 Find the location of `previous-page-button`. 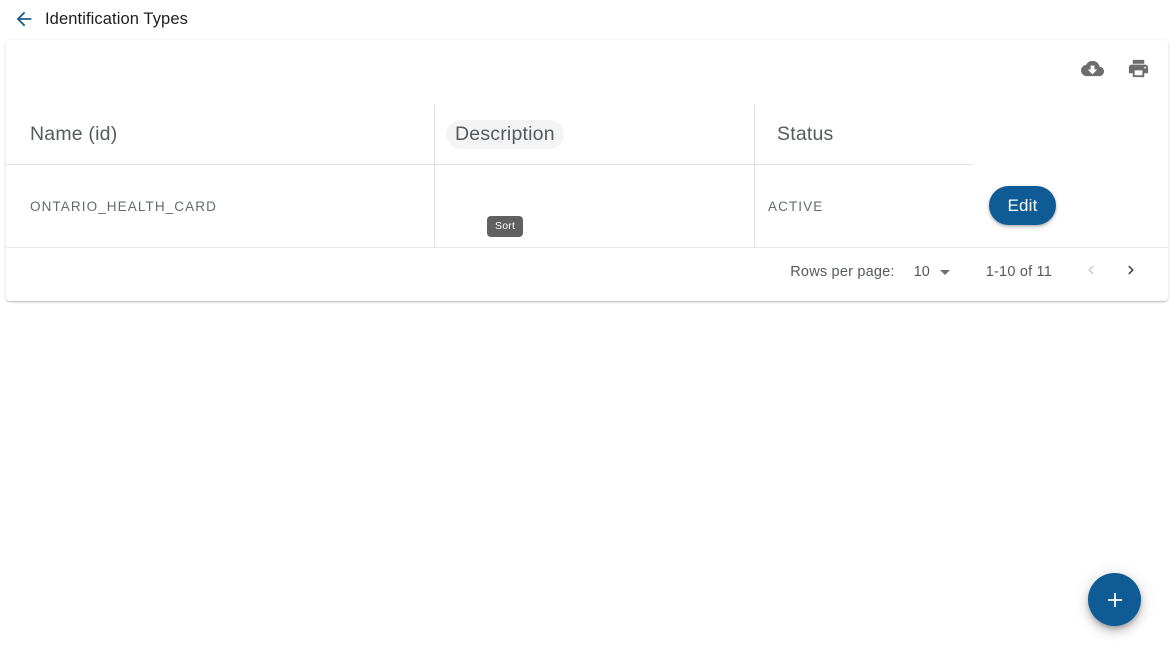

previous-page-button is located at coordinates (1091, 272).